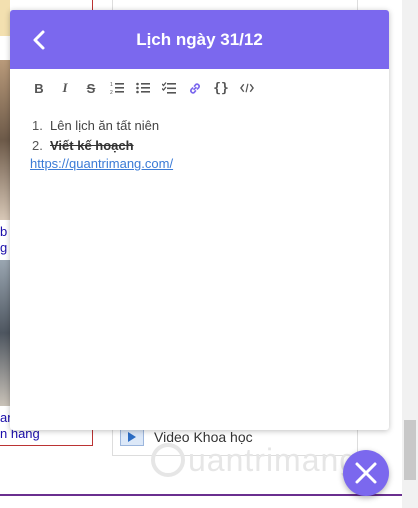 Image resolution: width=418 pixels, height=508 pixels. I want to click on chevron-left-icon, so click(39, 40).